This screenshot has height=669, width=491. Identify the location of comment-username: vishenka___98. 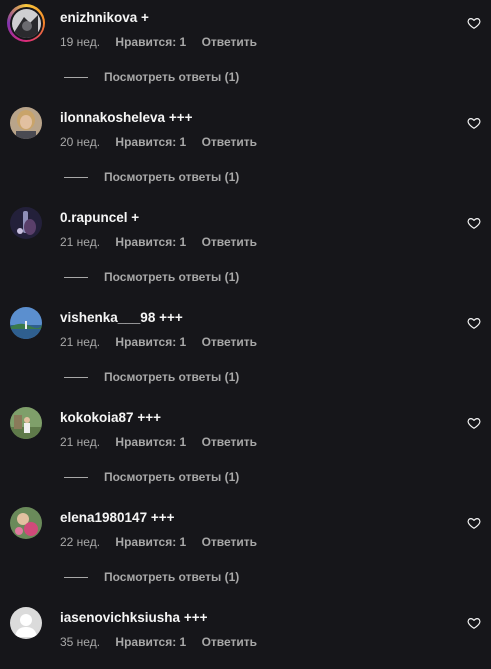
(107, 317).